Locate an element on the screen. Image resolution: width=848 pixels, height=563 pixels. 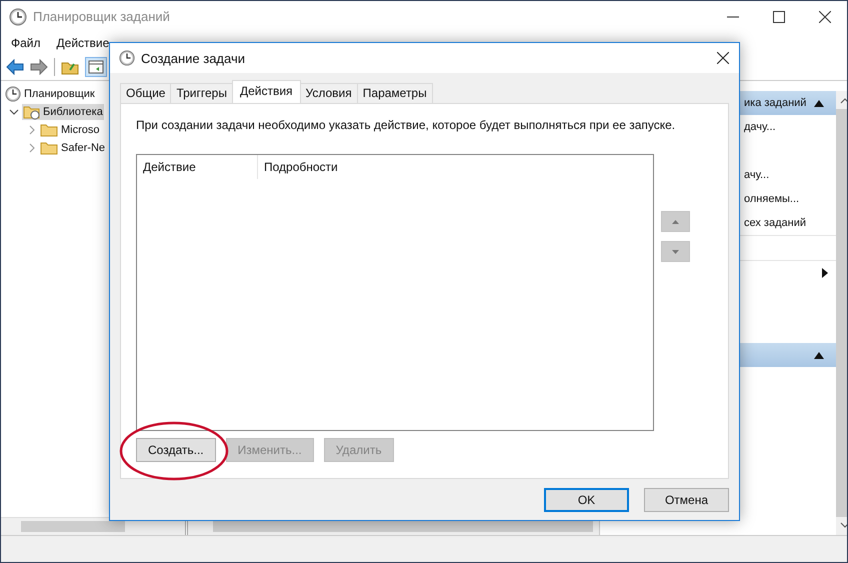
up-arrow-icon is located at coordinates (675, 222).